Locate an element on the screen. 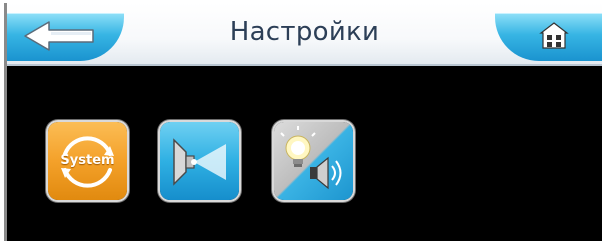 The height and width of the screenshot is (241, 603). home-button is located at coordinates (548, 37).